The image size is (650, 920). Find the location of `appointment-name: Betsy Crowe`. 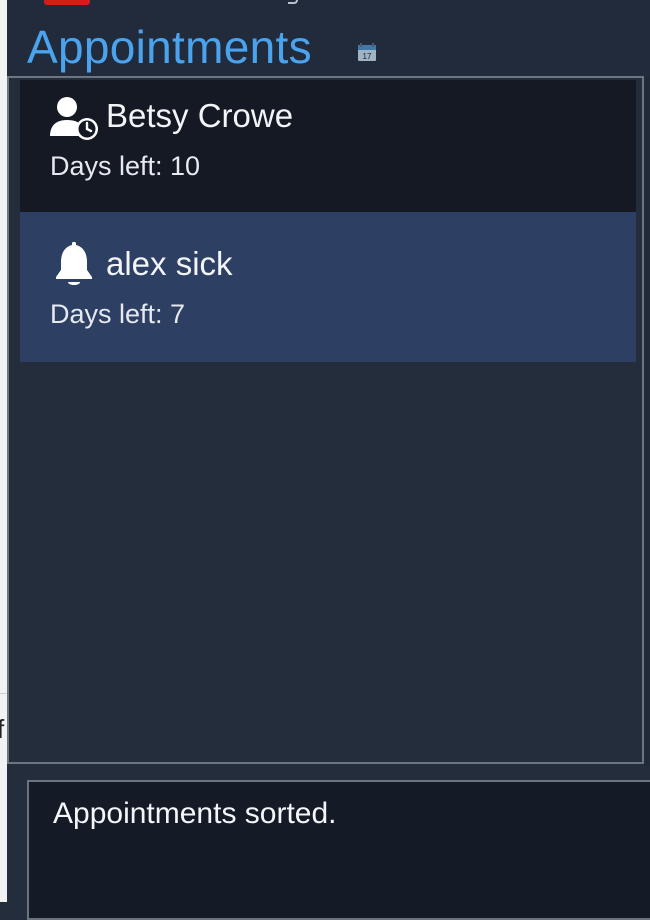

appointment-name: Betsy Crowe is located at coordinates (200, 115).